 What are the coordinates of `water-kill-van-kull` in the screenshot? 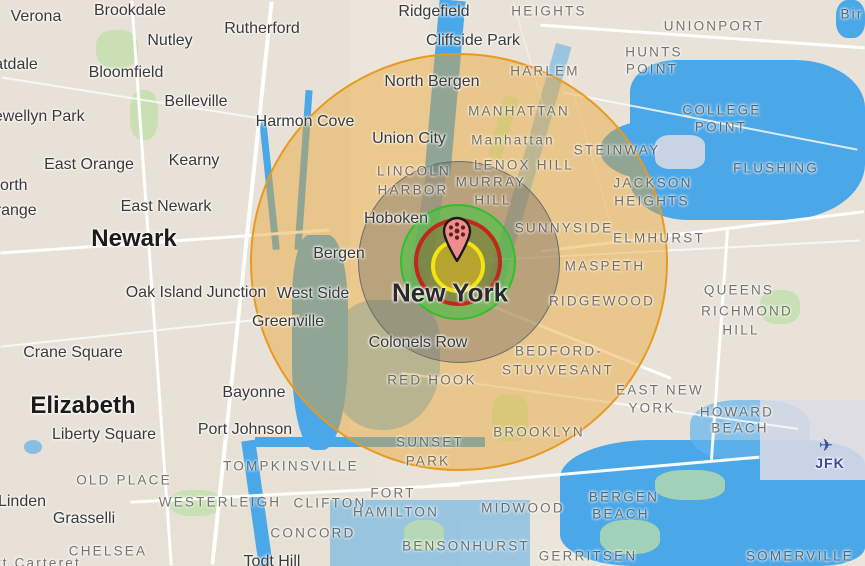 It's located at (370, 442).